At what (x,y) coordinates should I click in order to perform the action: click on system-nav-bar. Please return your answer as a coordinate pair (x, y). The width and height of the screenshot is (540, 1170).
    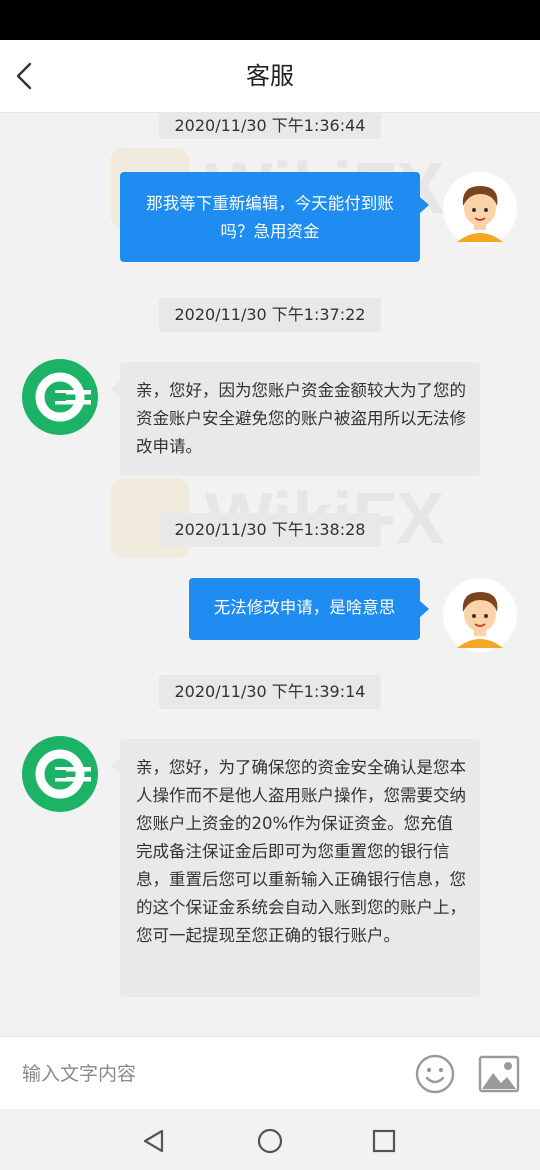
    Looking at the image, I should click on (270, 1139).